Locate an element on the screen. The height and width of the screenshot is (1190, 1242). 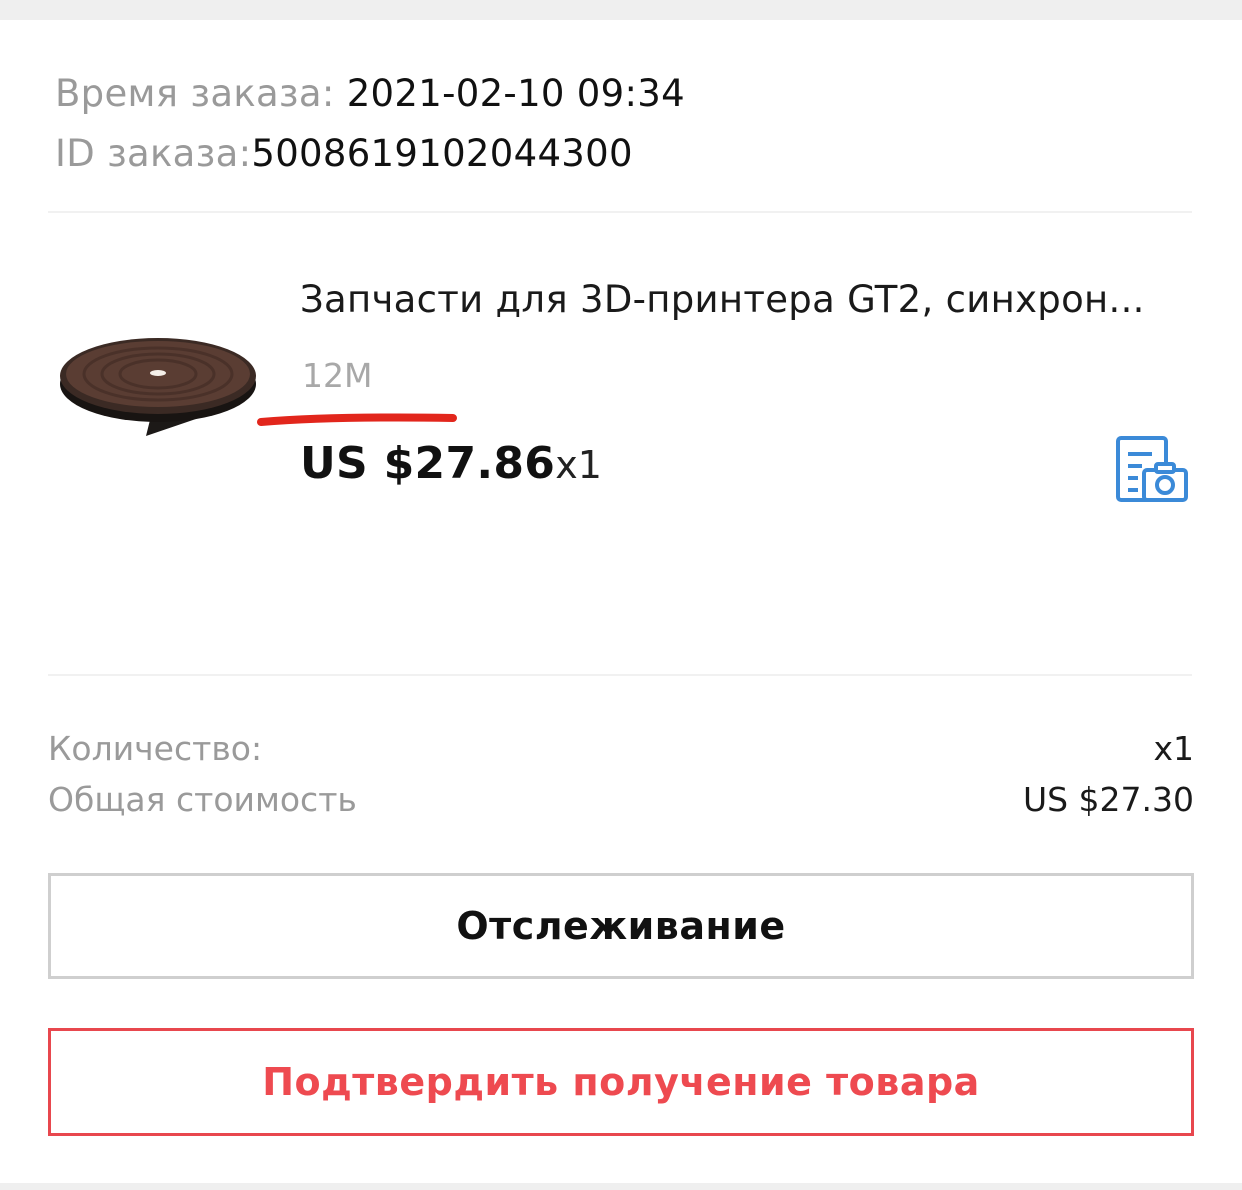
summary-quantity-label: Количество: is located at coordinates (155, 748).